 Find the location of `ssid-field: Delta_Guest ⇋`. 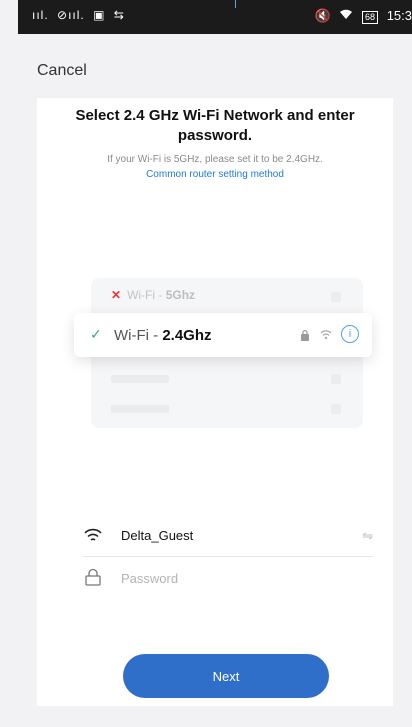

ssid-field: Delta_Guest ⇋ is located at coordinates (228, 536).